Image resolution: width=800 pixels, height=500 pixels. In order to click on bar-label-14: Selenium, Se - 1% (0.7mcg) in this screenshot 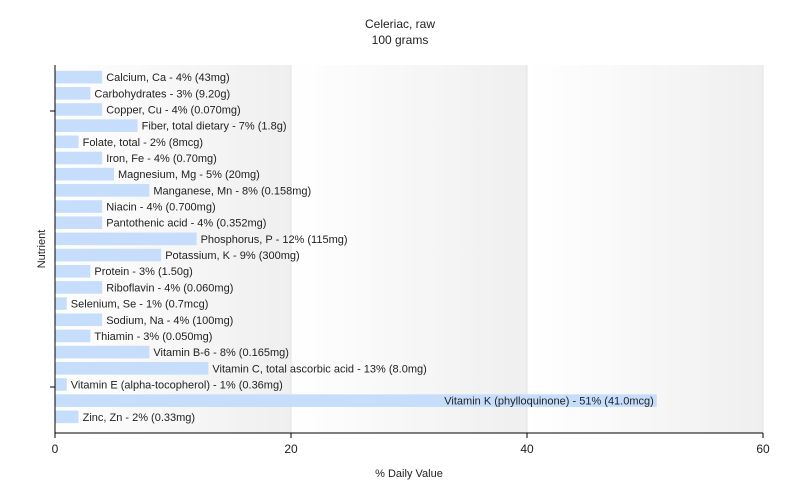, I will do `click(140, 305)`.